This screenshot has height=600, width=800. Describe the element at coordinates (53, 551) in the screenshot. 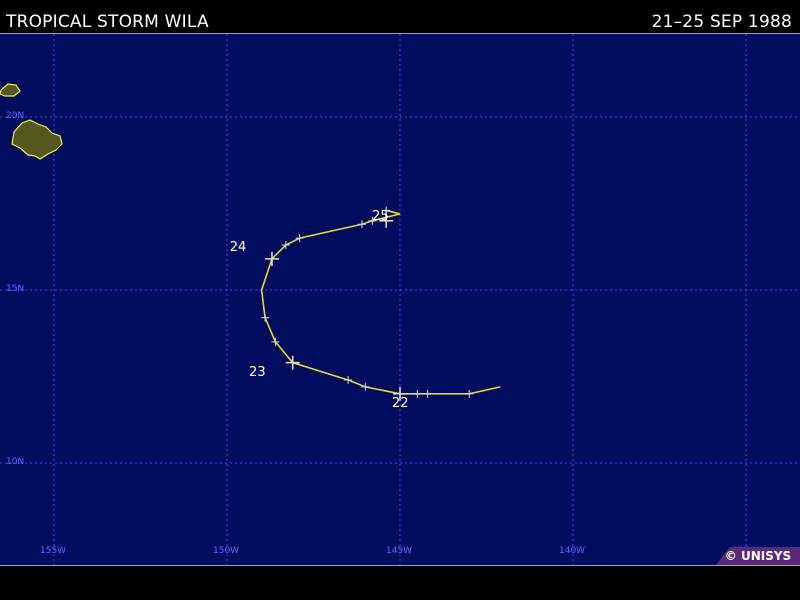

I see `longitude-label: 155W` at that location.